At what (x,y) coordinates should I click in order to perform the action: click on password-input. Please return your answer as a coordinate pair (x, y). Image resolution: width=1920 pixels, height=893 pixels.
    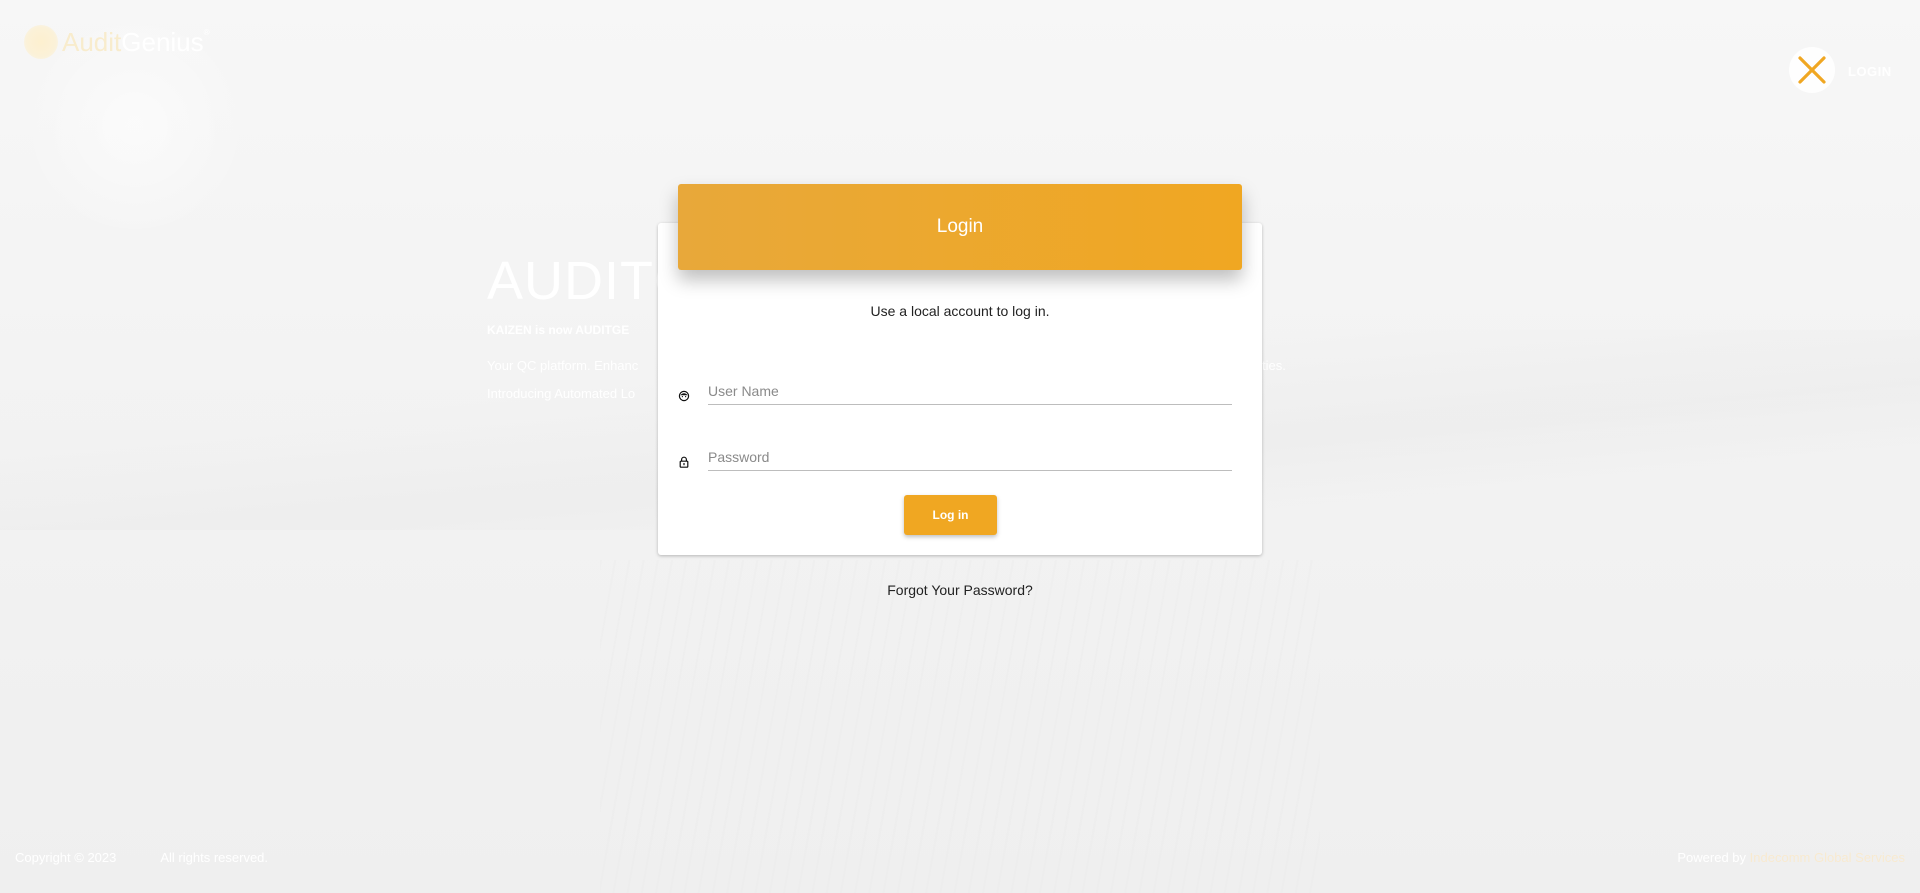
    Looking at the image, I should click on (970, 457).